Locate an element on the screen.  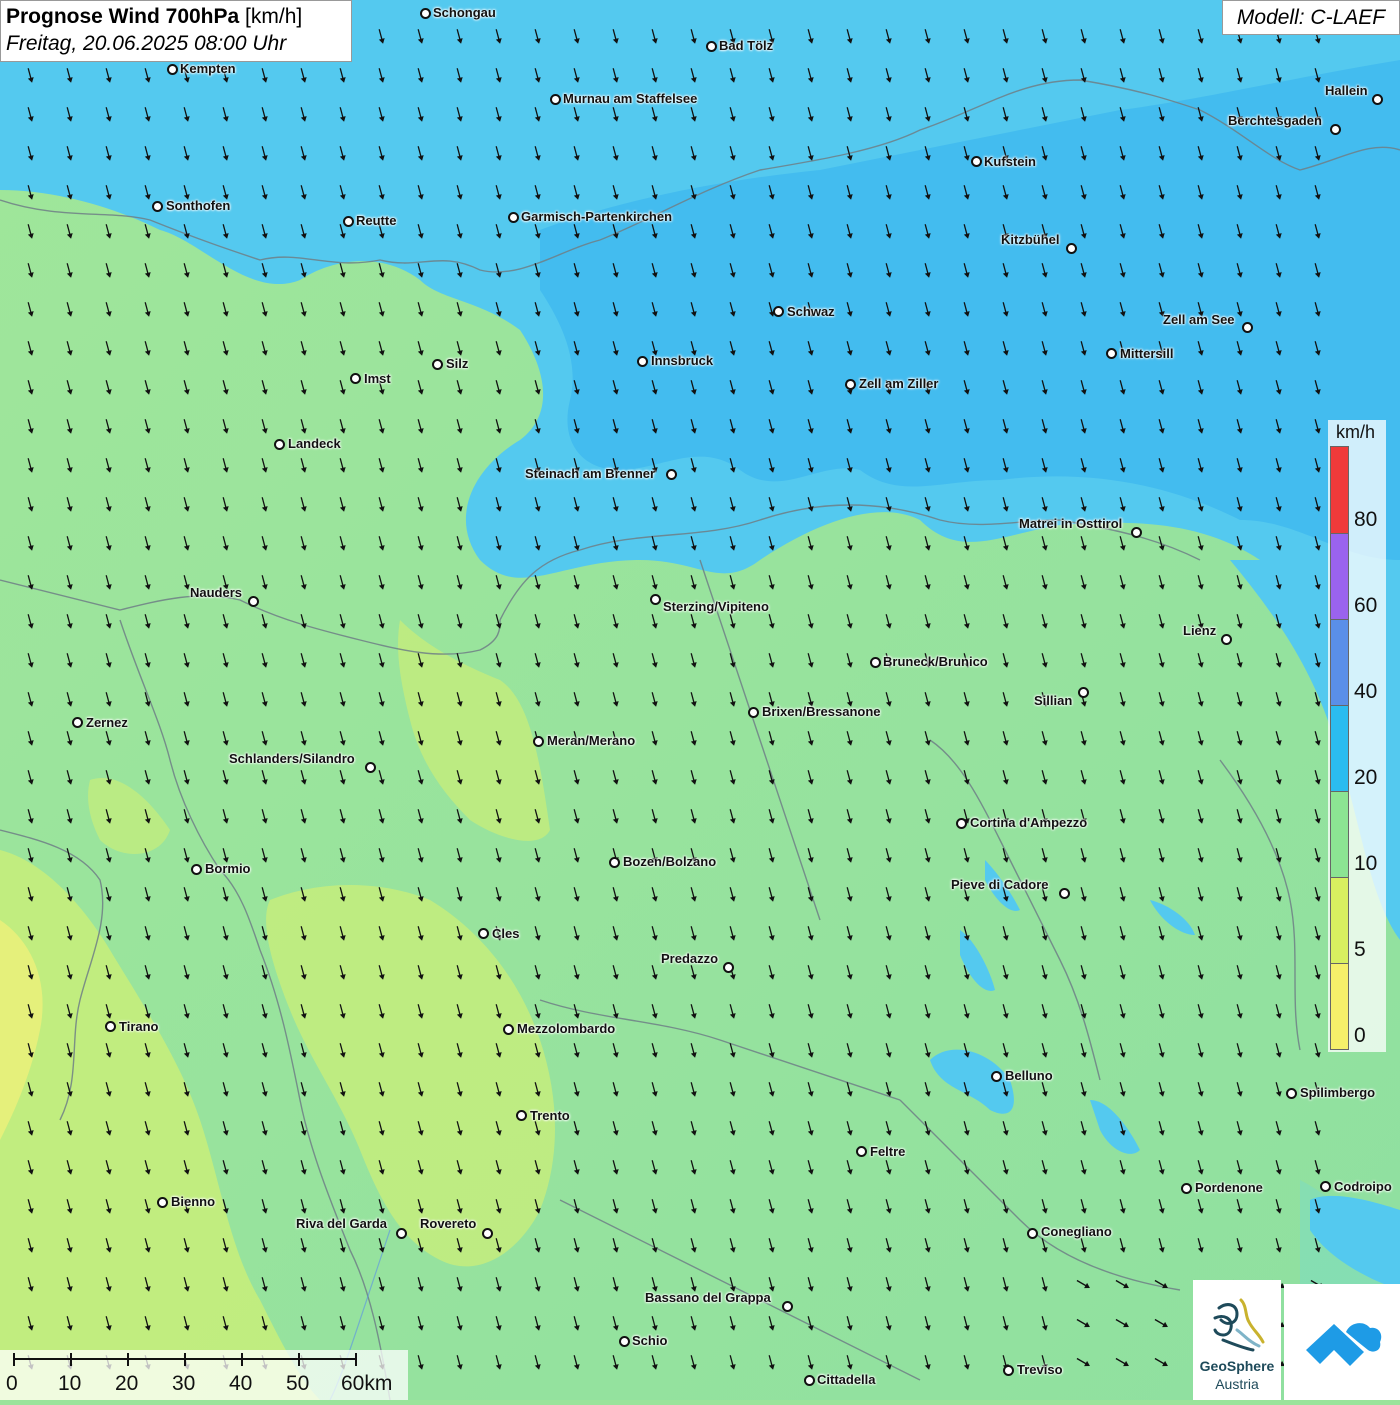
city-label-schio: Schio is located at coordinates (650, 1340).